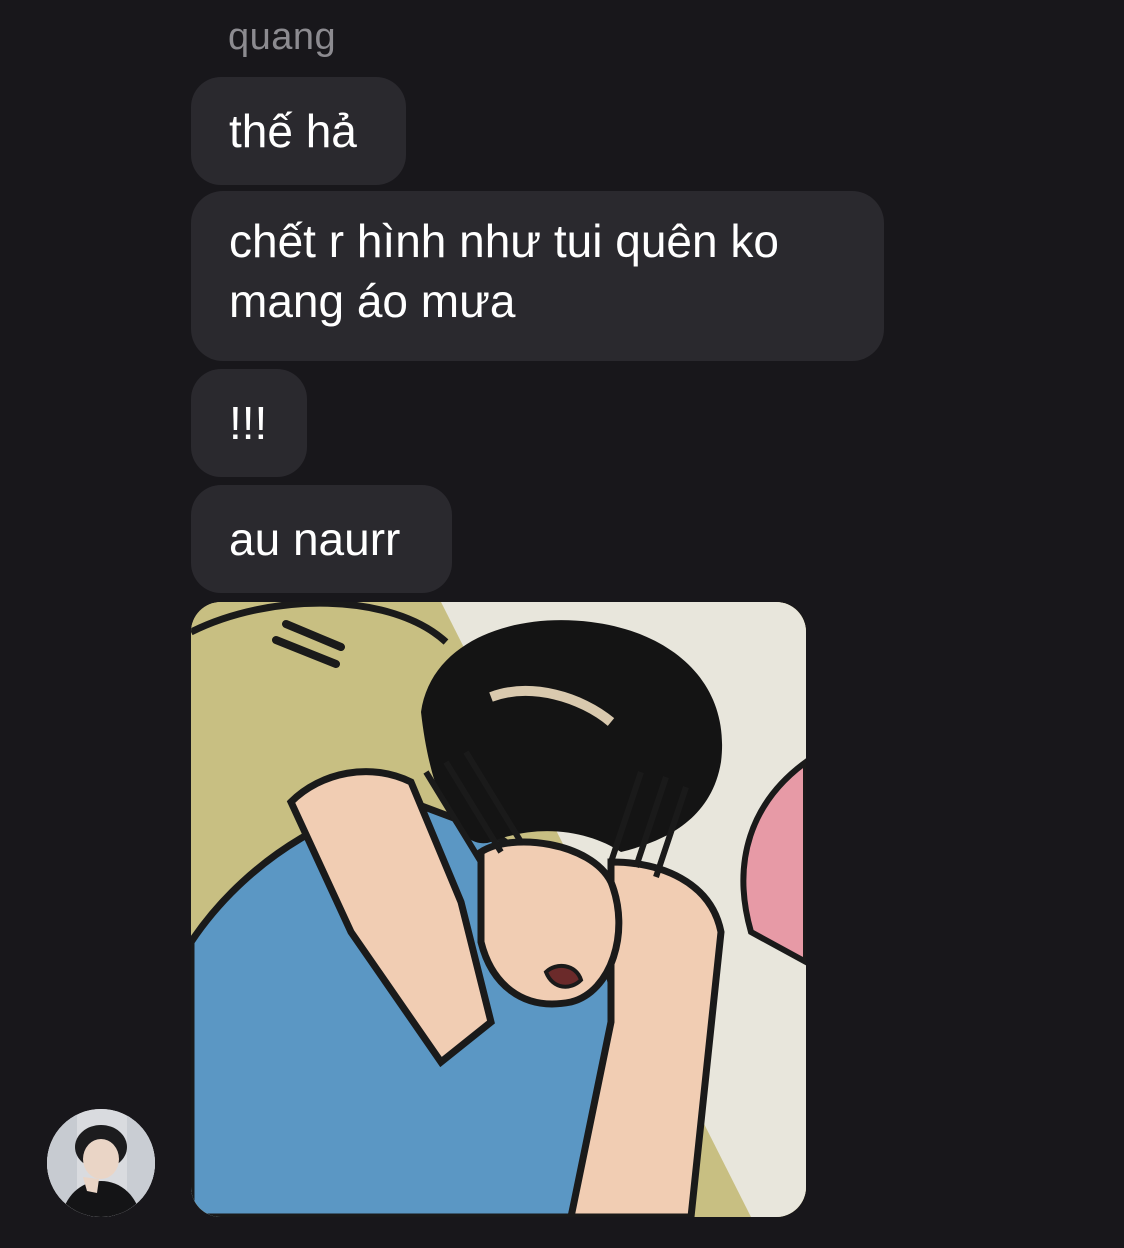 The height and width of the screenshot is (1248, 1124). What do you see at coordinates (293, 131) in the screenshot?
I see `message-text: thế hả` at bounding box center [293, 131].